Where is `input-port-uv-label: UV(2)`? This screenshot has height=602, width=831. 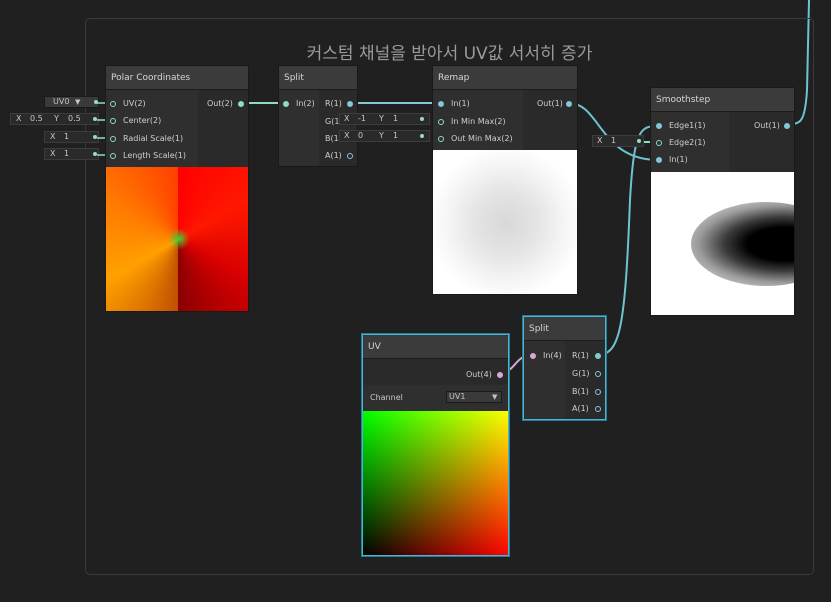 input-port-uv-label: UV(2) is located at coordinates (134, 103).